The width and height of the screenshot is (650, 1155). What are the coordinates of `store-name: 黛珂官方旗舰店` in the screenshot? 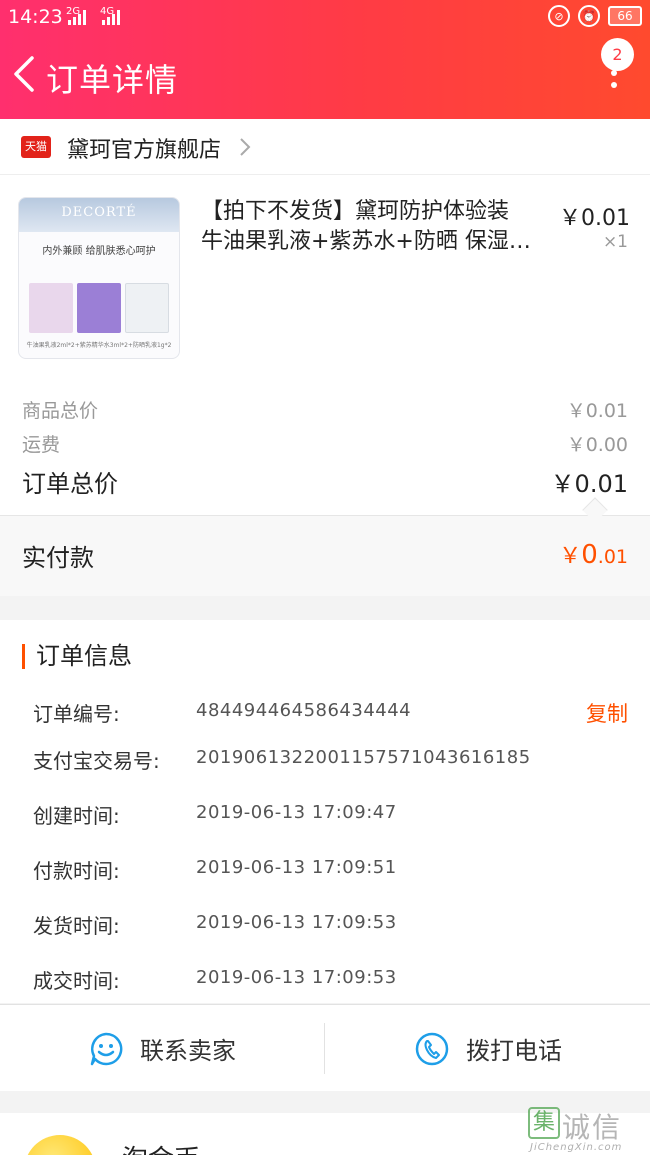 It's located at (144, 148).